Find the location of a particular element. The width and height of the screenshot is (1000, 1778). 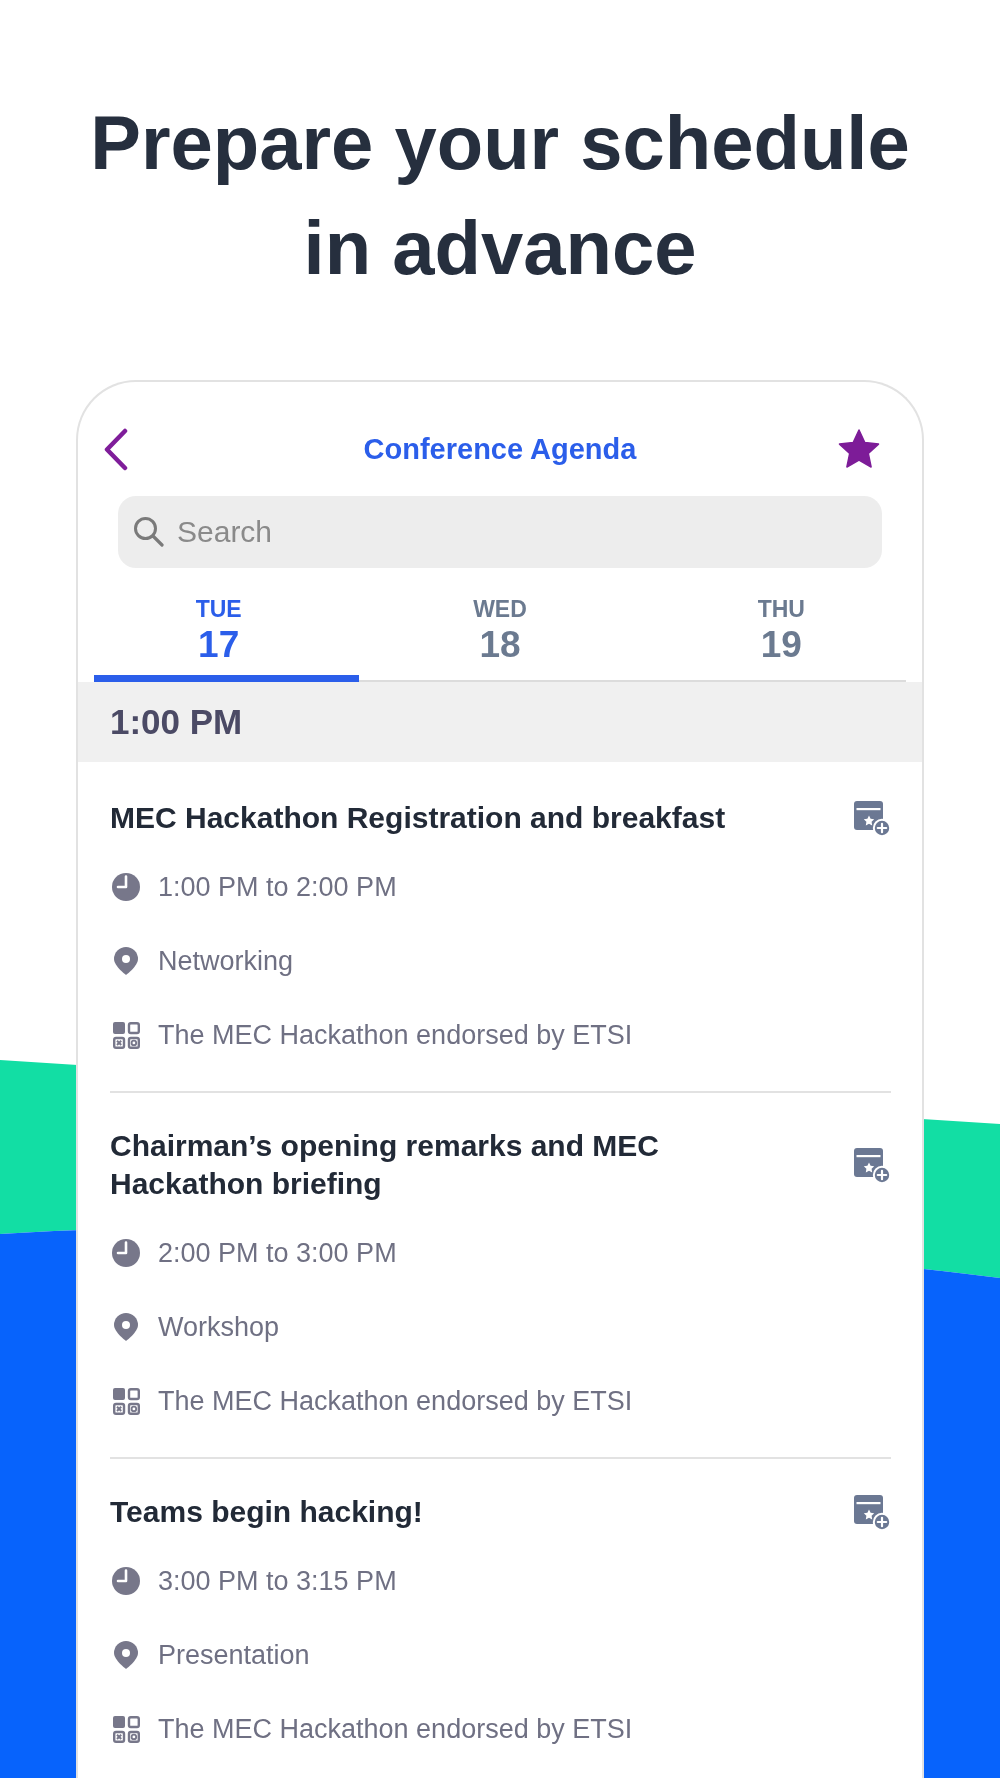

screen-title: Conference Agenda is located at coordinates (500, 449).